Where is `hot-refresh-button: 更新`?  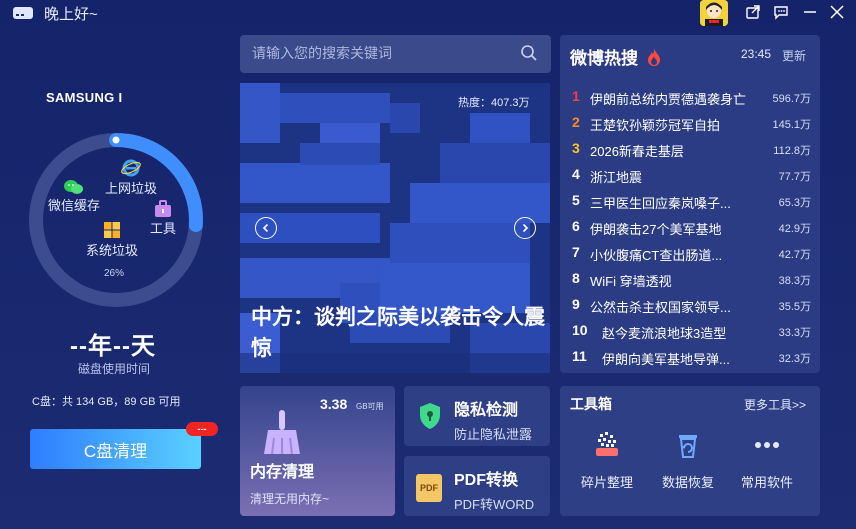
hot-refresh-button: 更新 is located at coordinates (794, 55).